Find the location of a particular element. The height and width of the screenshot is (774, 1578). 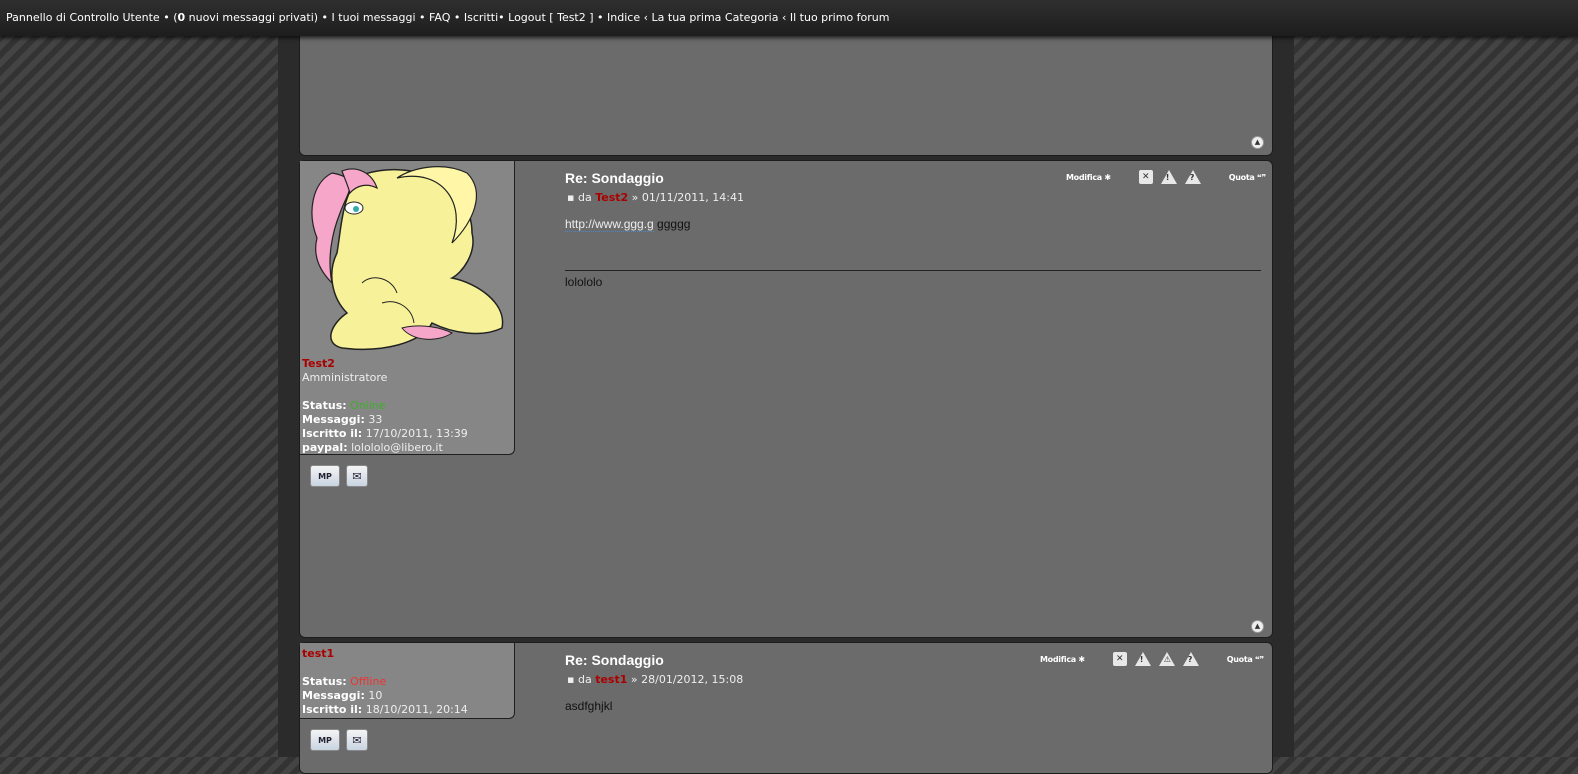

category-link: La tua prima Categoria is located at coordinates (715, 17).